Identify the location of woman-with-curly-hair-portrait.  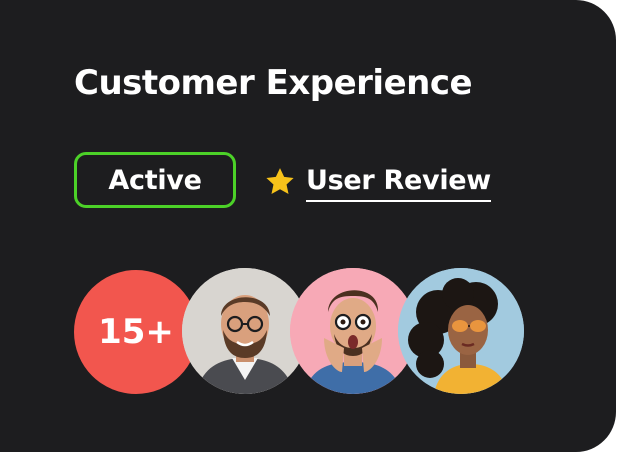
(461, 331).